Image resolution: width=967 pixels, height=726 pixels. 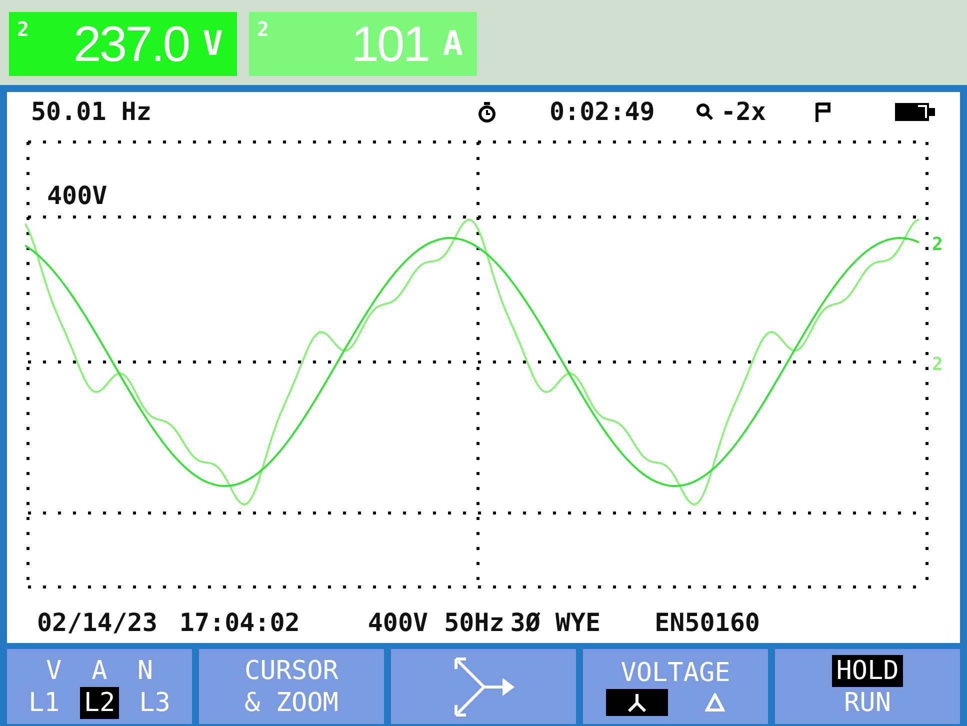 What do you see at coordinates (707, 623) in the screenshot?
I see `status-text: EN50160` at bounding box center [707, 623].